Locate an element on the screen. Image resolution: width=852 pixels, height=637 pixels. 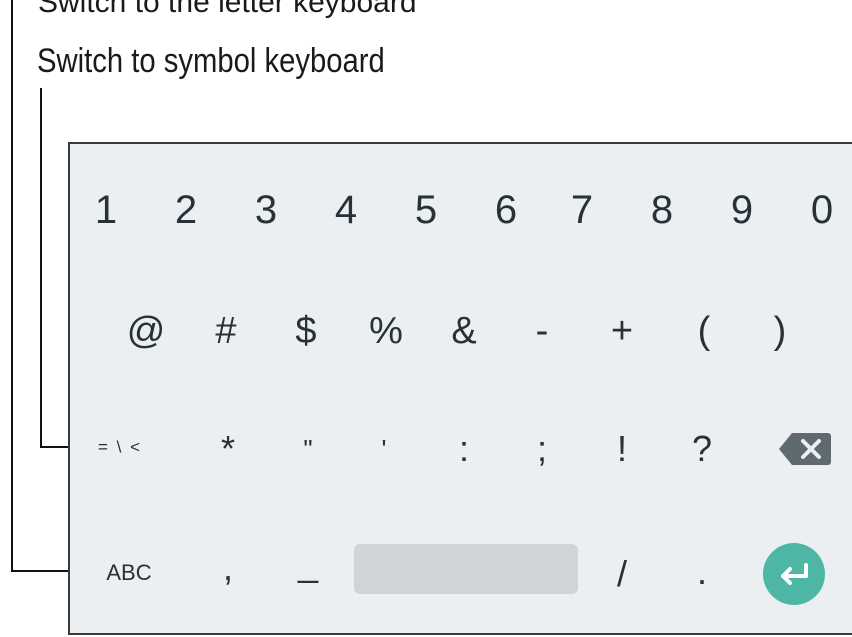
key-hash: # is located at coordinates (225, 331).